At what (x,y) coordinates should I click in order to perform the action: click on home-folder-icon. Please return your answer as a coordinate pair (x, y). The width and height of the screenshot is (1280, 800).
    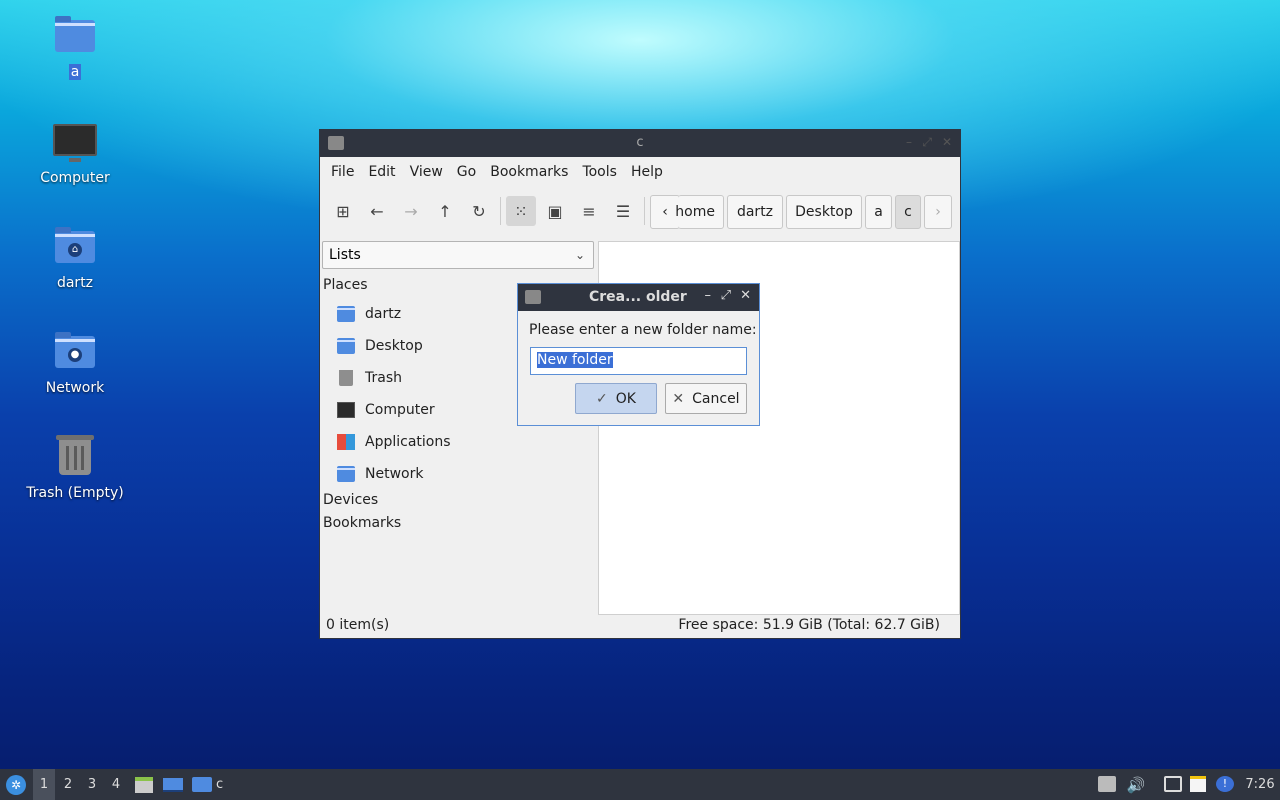
    Looking at the image, I should click on (346, 314).